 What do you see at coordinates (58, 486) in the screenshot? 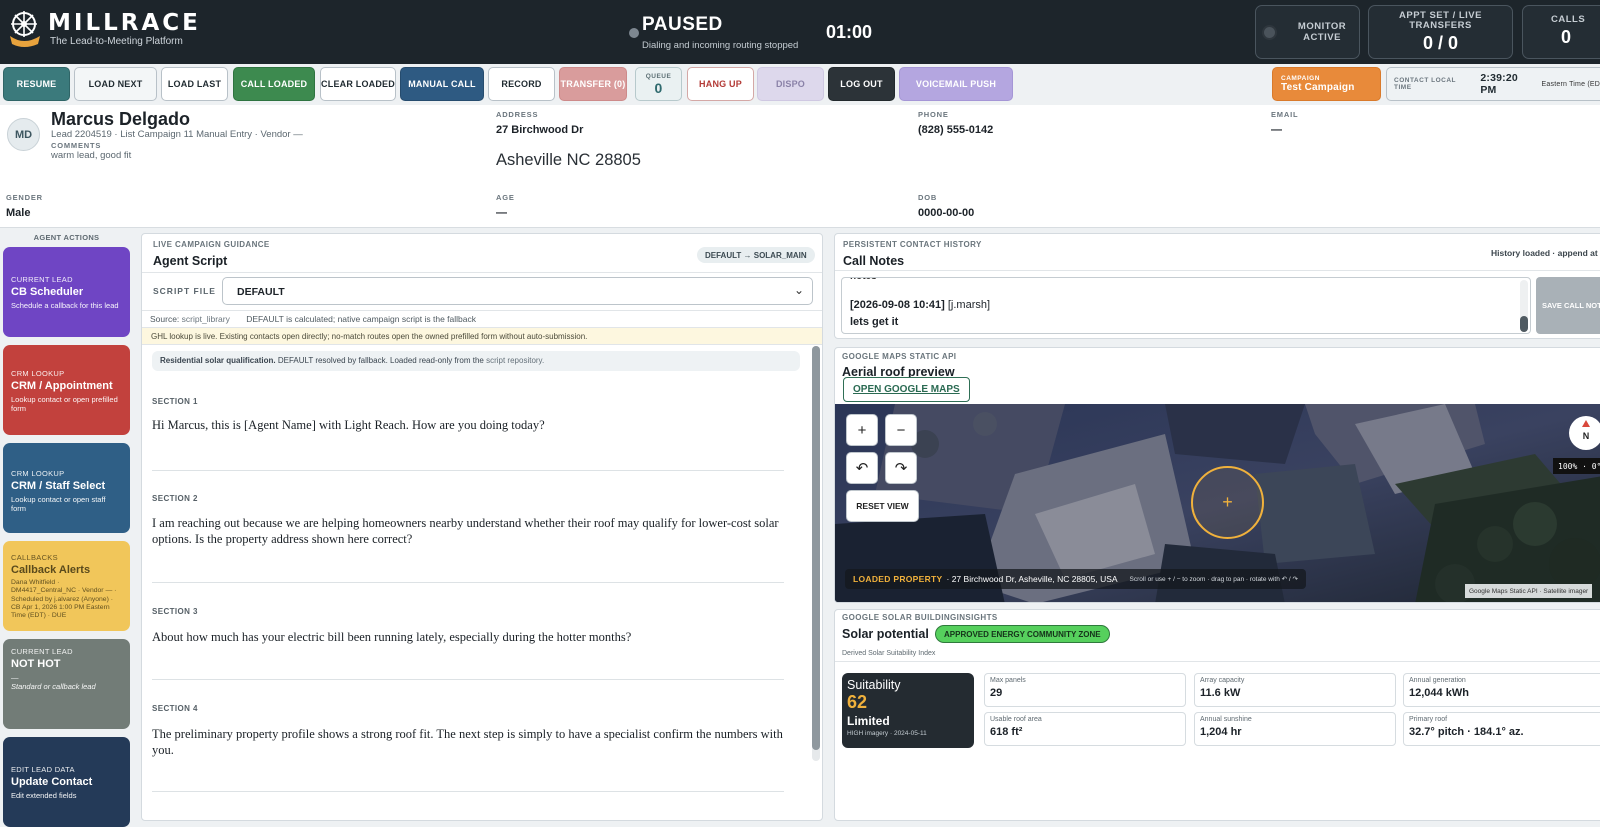
I see `action-title: CRM / Staff Select` at bounding box center [58, 486].